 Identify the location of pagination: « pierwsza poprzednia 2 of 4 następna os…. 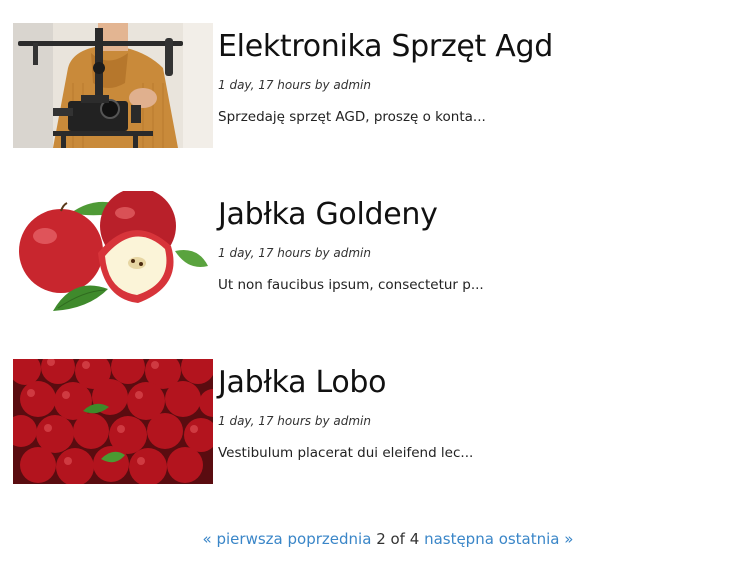
(372, 539).